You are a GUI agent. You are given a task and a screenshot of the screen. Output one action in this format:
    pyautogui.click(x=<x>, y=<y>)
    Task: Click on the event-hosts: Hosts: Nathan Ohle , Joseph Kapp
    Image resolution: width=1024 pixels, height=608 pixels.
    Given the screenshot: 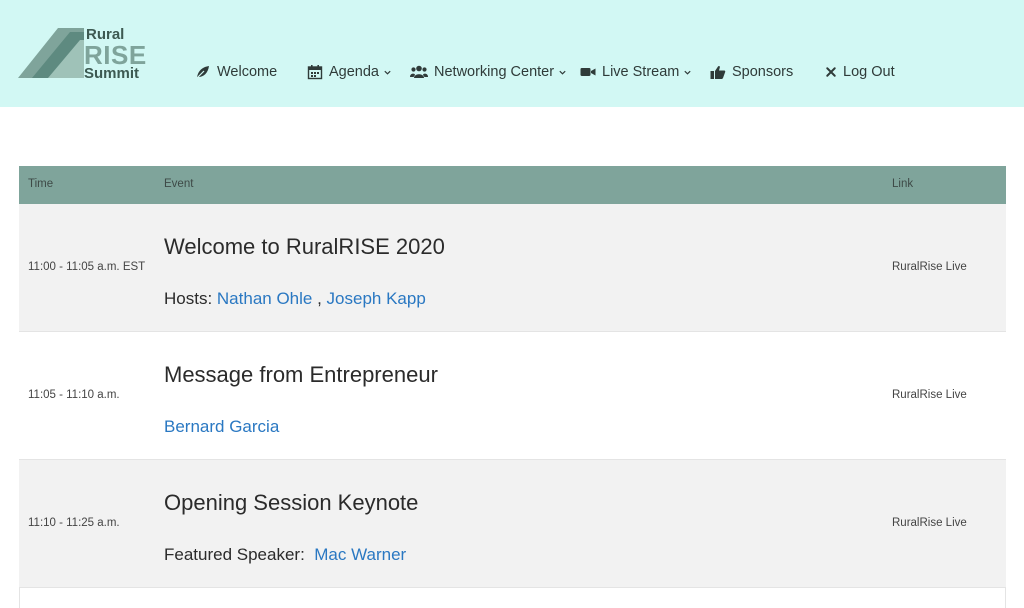 What is the action you would take?
    pyautogui.click(x=295, y=299)
    